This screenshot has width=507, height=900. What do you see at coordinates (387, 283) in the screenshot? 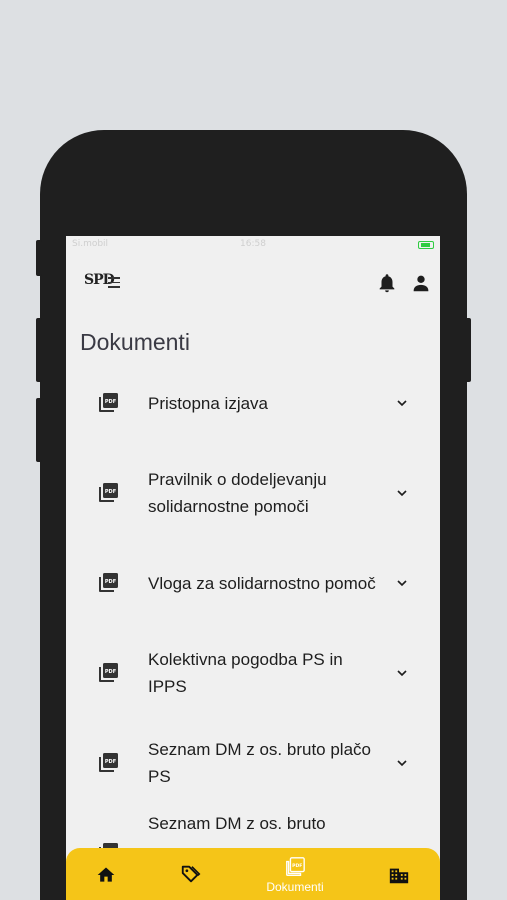
I see `bell-icon` at bounding box center [387, 283].